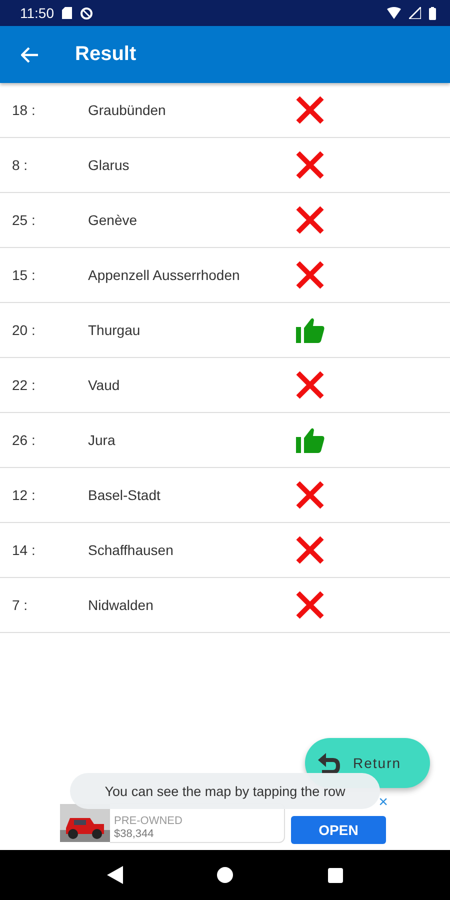 The height and width of the screenshot is (900, 450). Describe the element at coordinates (23, 220) in the screenshot. I see `row-number: 25 :` at that location.